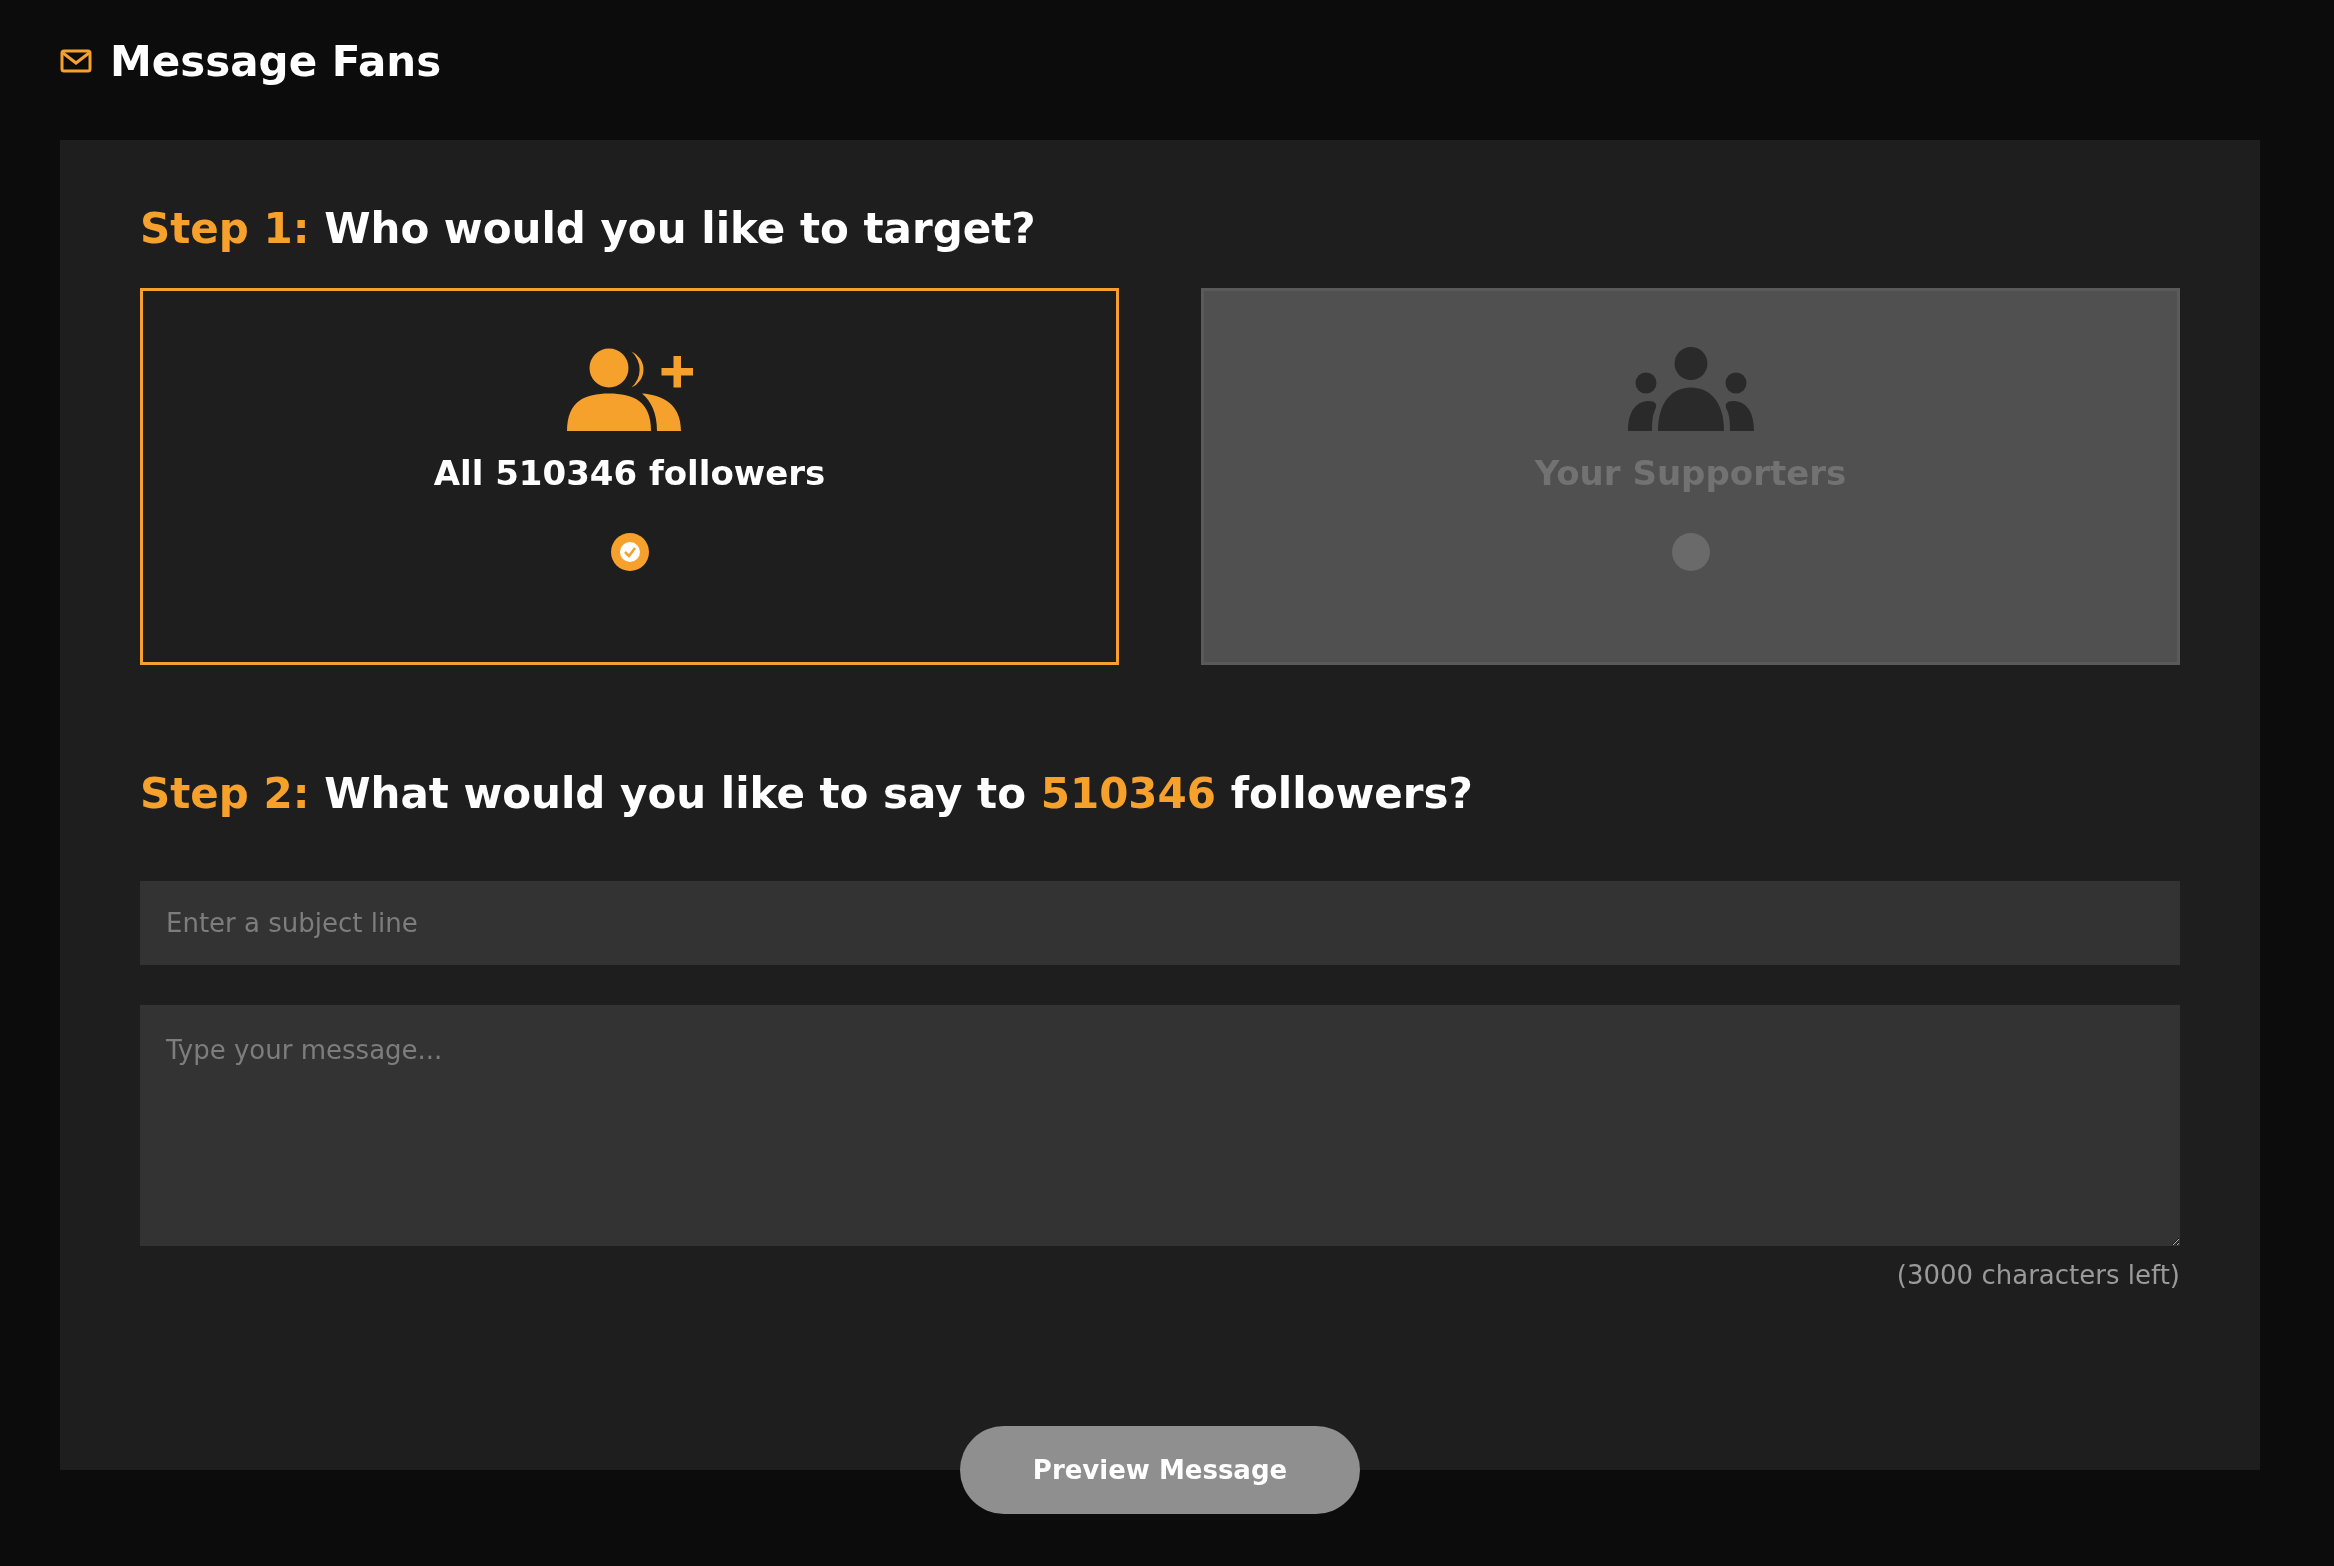  Describe the element at coordinates (807, 794) in the screenshot. I see `step-heading: Step 2: What would you like to say to 510346 followers?` at that location.